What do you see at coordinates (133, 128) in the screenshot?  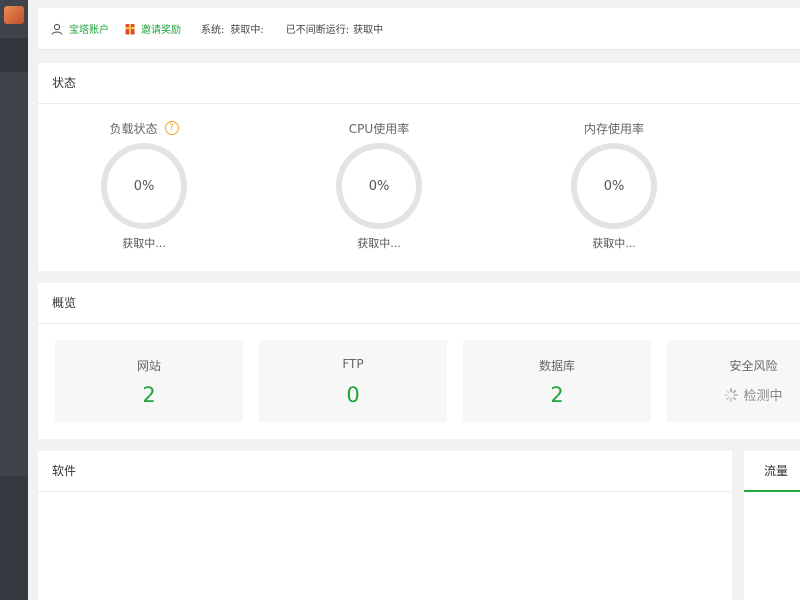 I see `load-gauge-label: 负载状态` at bounding box center [133, 128].